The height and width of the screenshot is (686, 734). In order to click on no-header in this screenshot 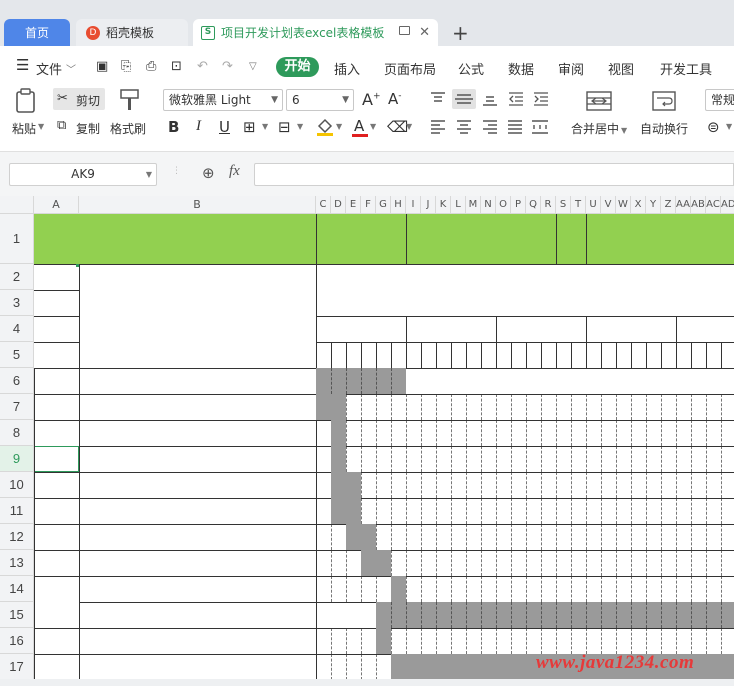, I will do `click(56, 329)`.